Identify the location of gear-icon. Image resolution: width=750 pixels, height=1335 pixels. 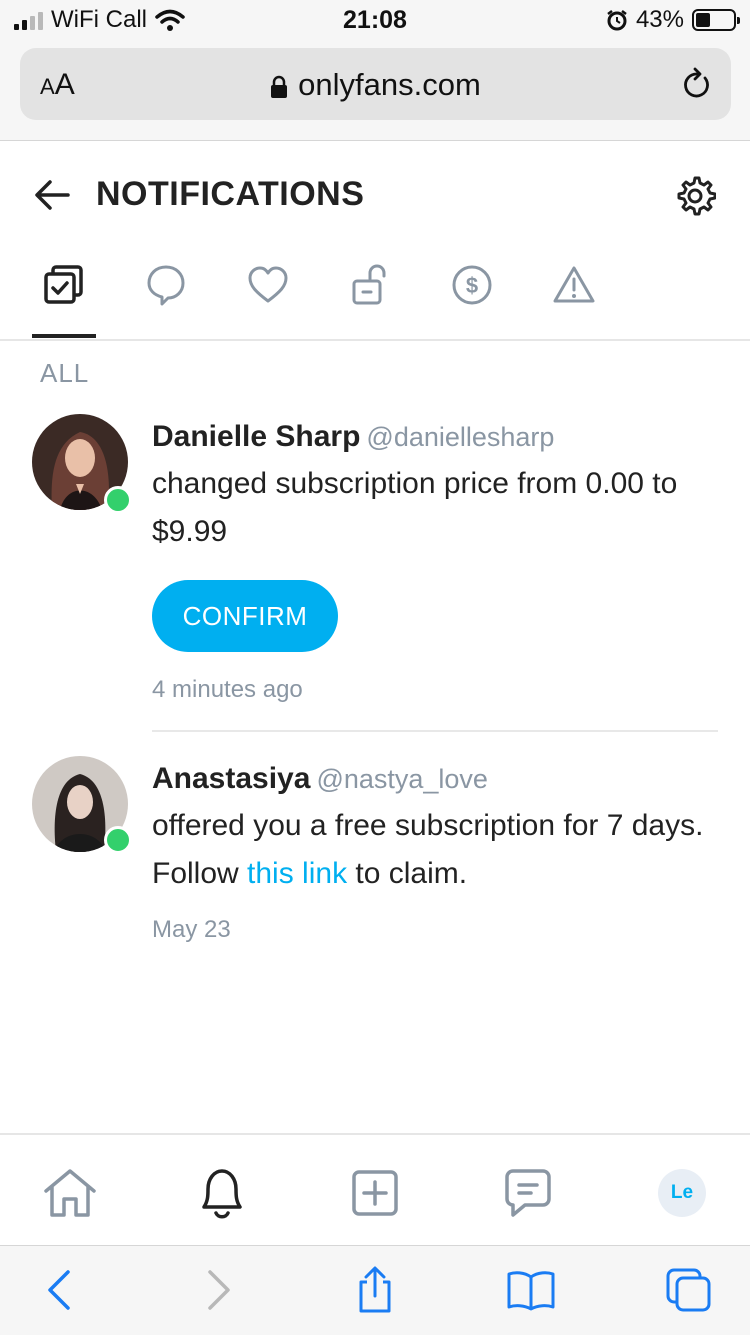
(695, 196).